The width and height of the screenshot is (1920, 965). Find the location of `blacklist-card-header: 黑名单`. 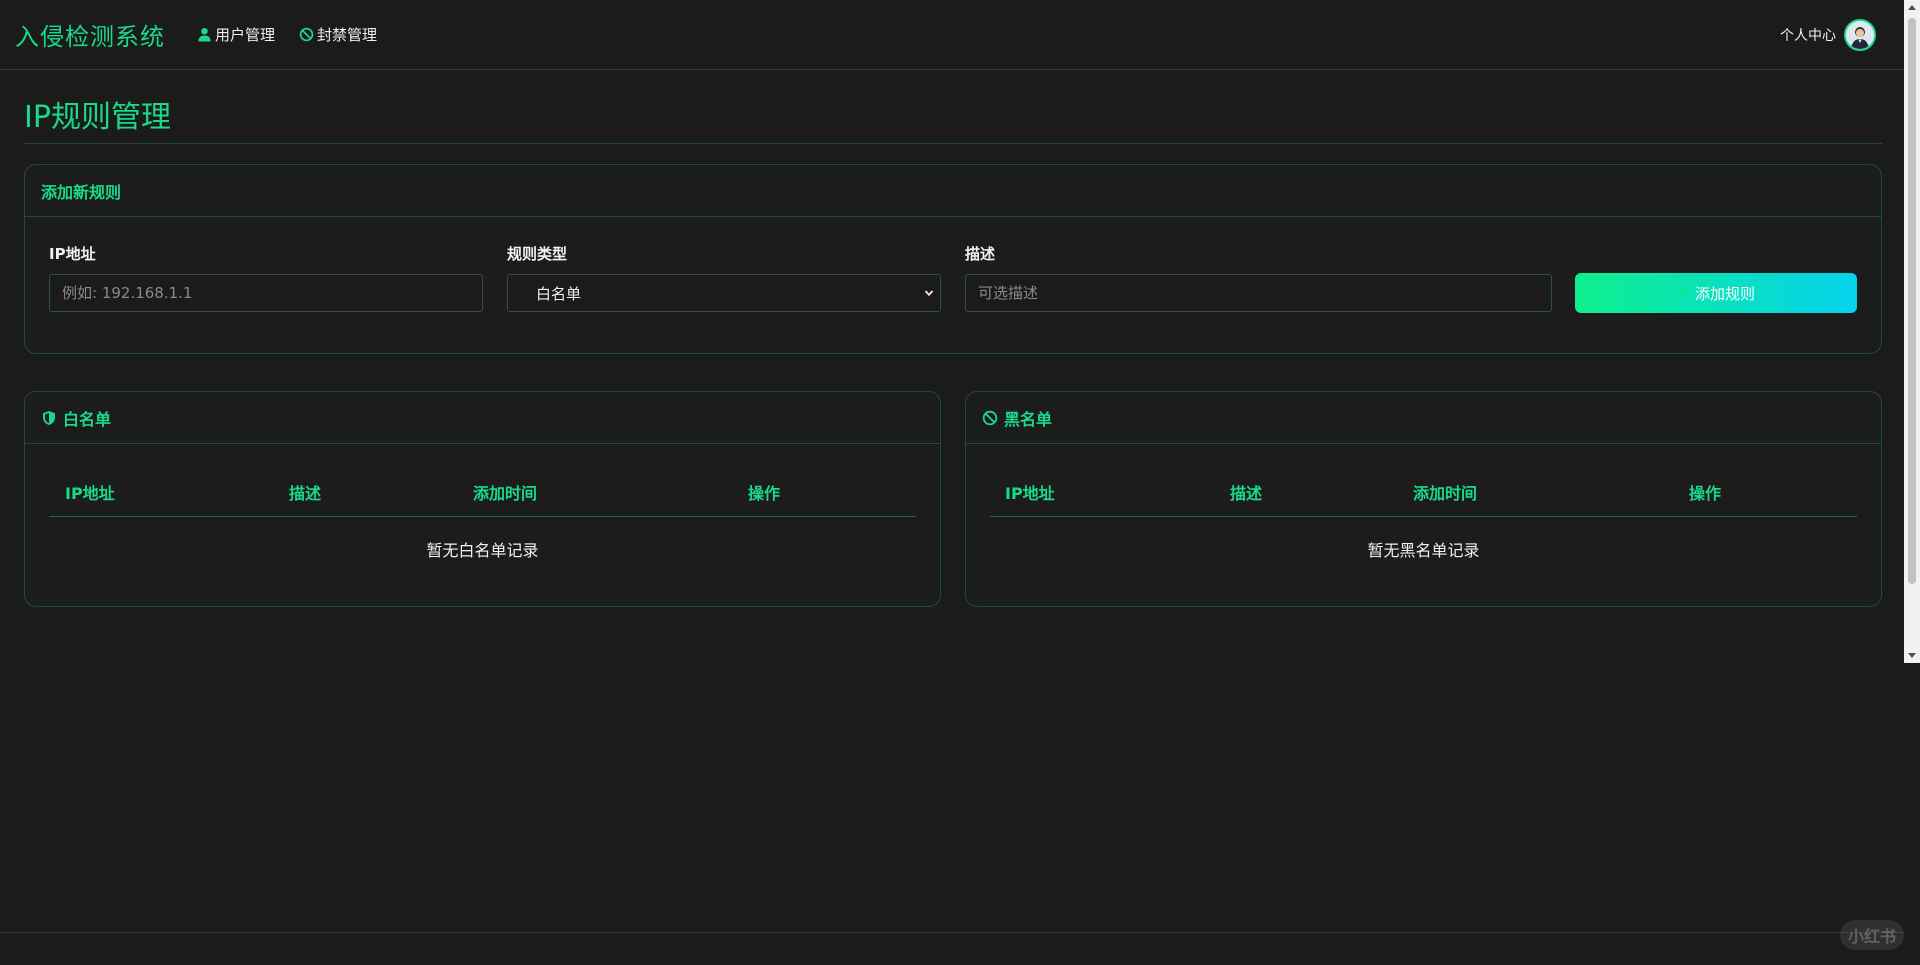

blacklist-card-header: 黑名单 is located at coordinates (1423, 418).